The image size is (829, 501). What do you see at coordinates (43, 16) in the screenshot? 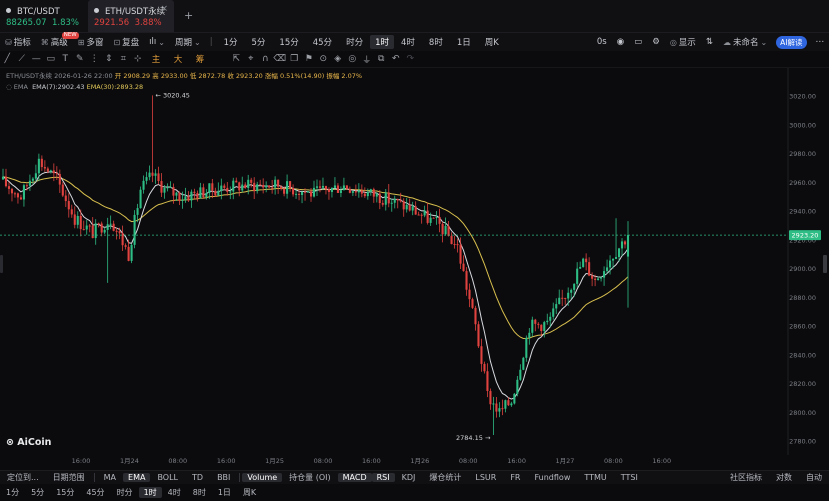
I see `tab-btc: BTC/USDT 88265.07 1.83%` at bounding box center [43, 16].